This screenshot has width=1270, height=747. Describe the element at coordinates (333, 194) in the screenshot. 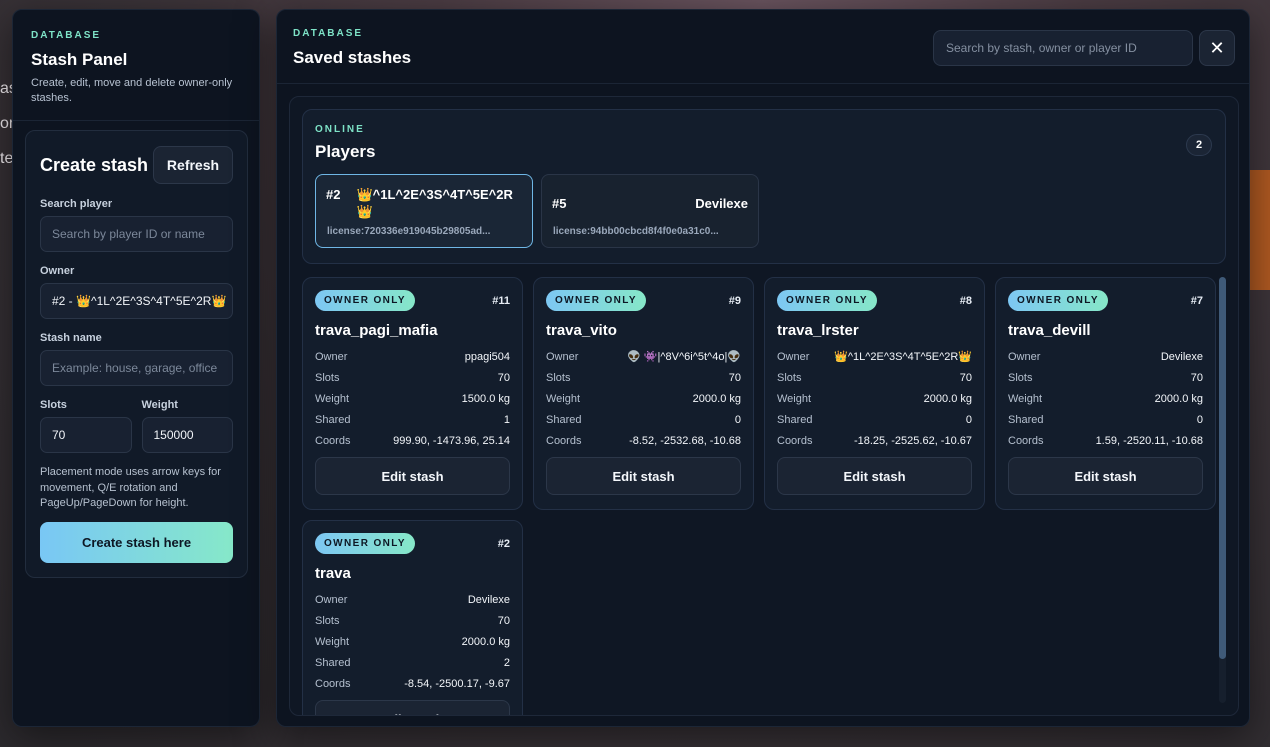

I see `player-id: #2` at that location.